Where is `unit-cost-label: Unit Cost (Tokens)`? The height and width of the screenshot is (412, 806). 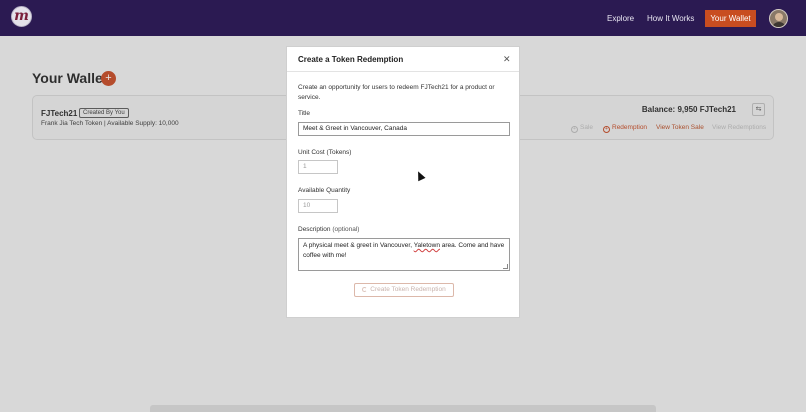 unit-cost-label: Unit Cost (Tokens) is located at coordinates (325, 152).